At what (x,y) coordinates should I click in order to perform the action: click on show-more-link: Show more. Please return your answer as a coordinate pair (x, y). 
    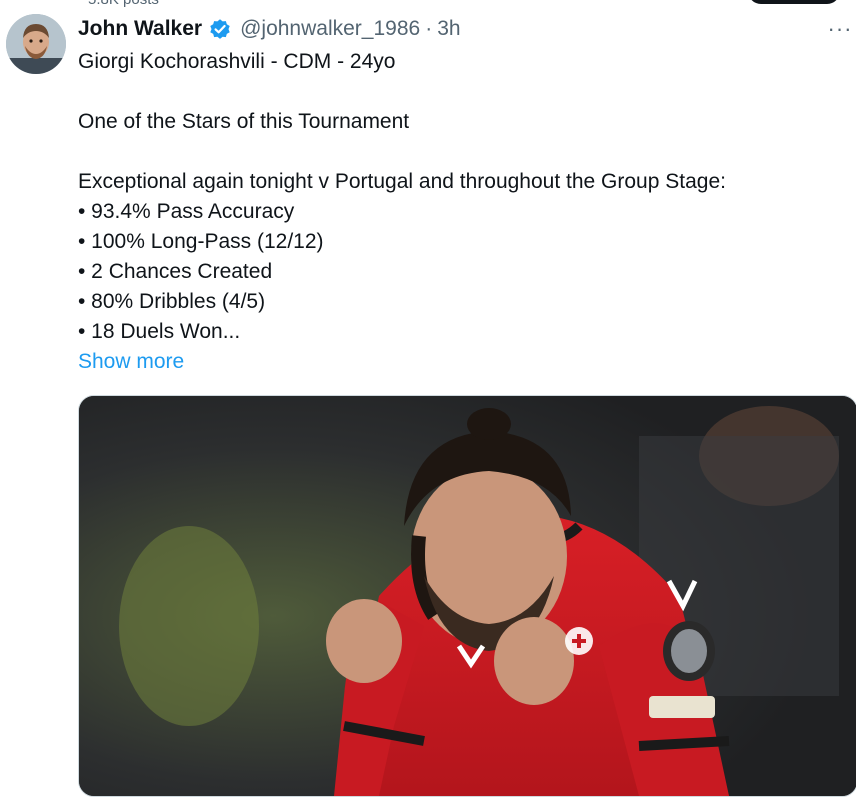
    Looking at the image, I should click on (458, 362).